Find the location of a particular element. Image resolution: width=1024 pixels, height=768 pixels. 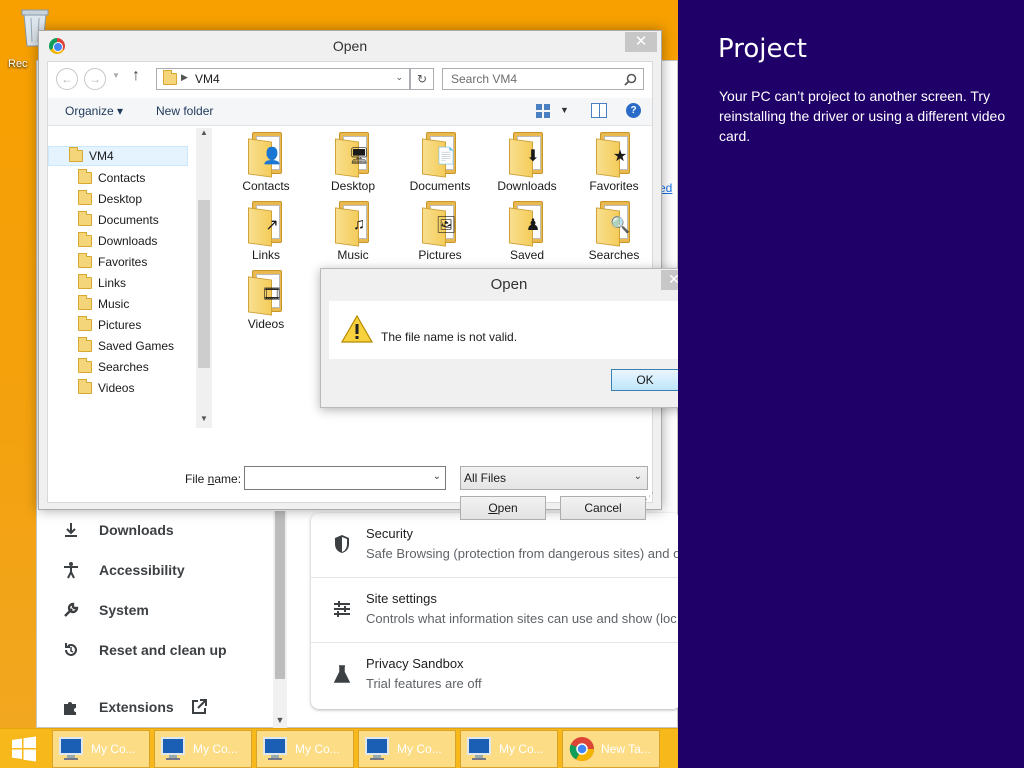

tree-item-label: Saved Games is located at coordinates (136, 346).